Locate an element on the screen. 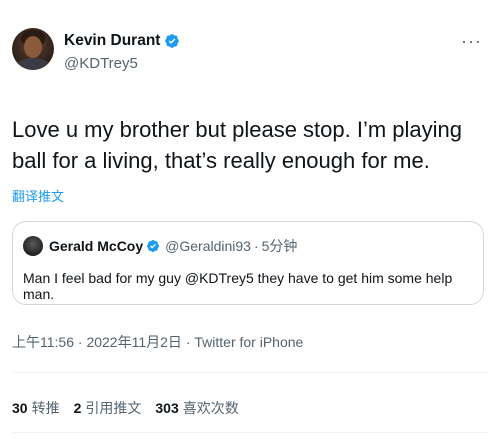  quoted-tweet-header: Gerald McCoy @Geraldini93 · 5分钟 is located at coordinates (160, 246).